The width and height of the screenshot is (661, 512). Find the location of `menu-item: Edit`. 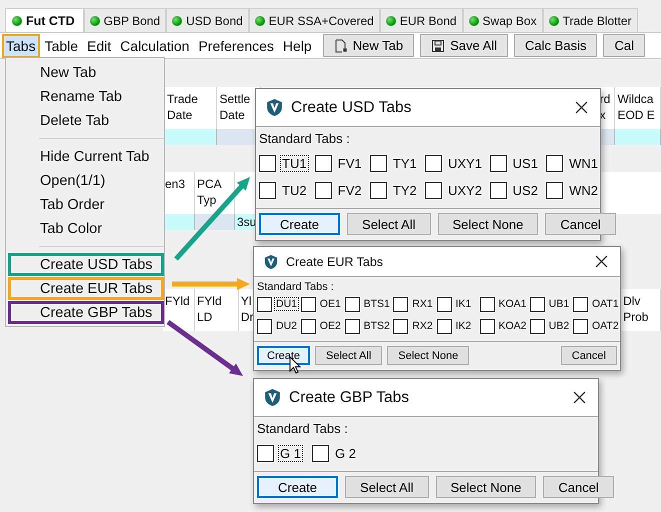

menu-item: Edit is located at coordinates (99, 46).